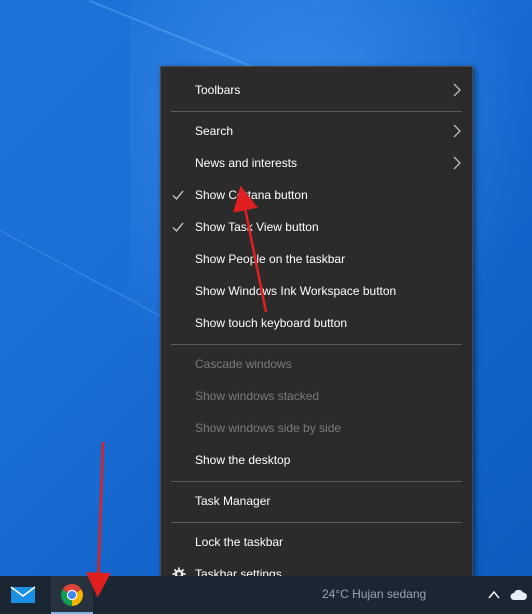 Image resolution: width=532 pixels, height=614 pixels. Describe the element at coordinates (233, 501) in the screenshot. I see `menu-item-label: Task Manager` at that location.